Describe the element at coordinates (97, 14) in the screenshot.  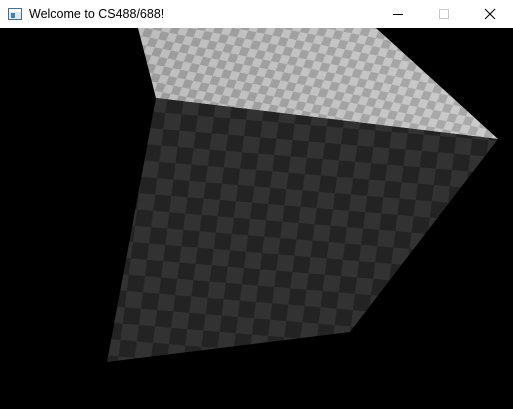
I see `window-title: Welcome to CS488/688!` at that location.